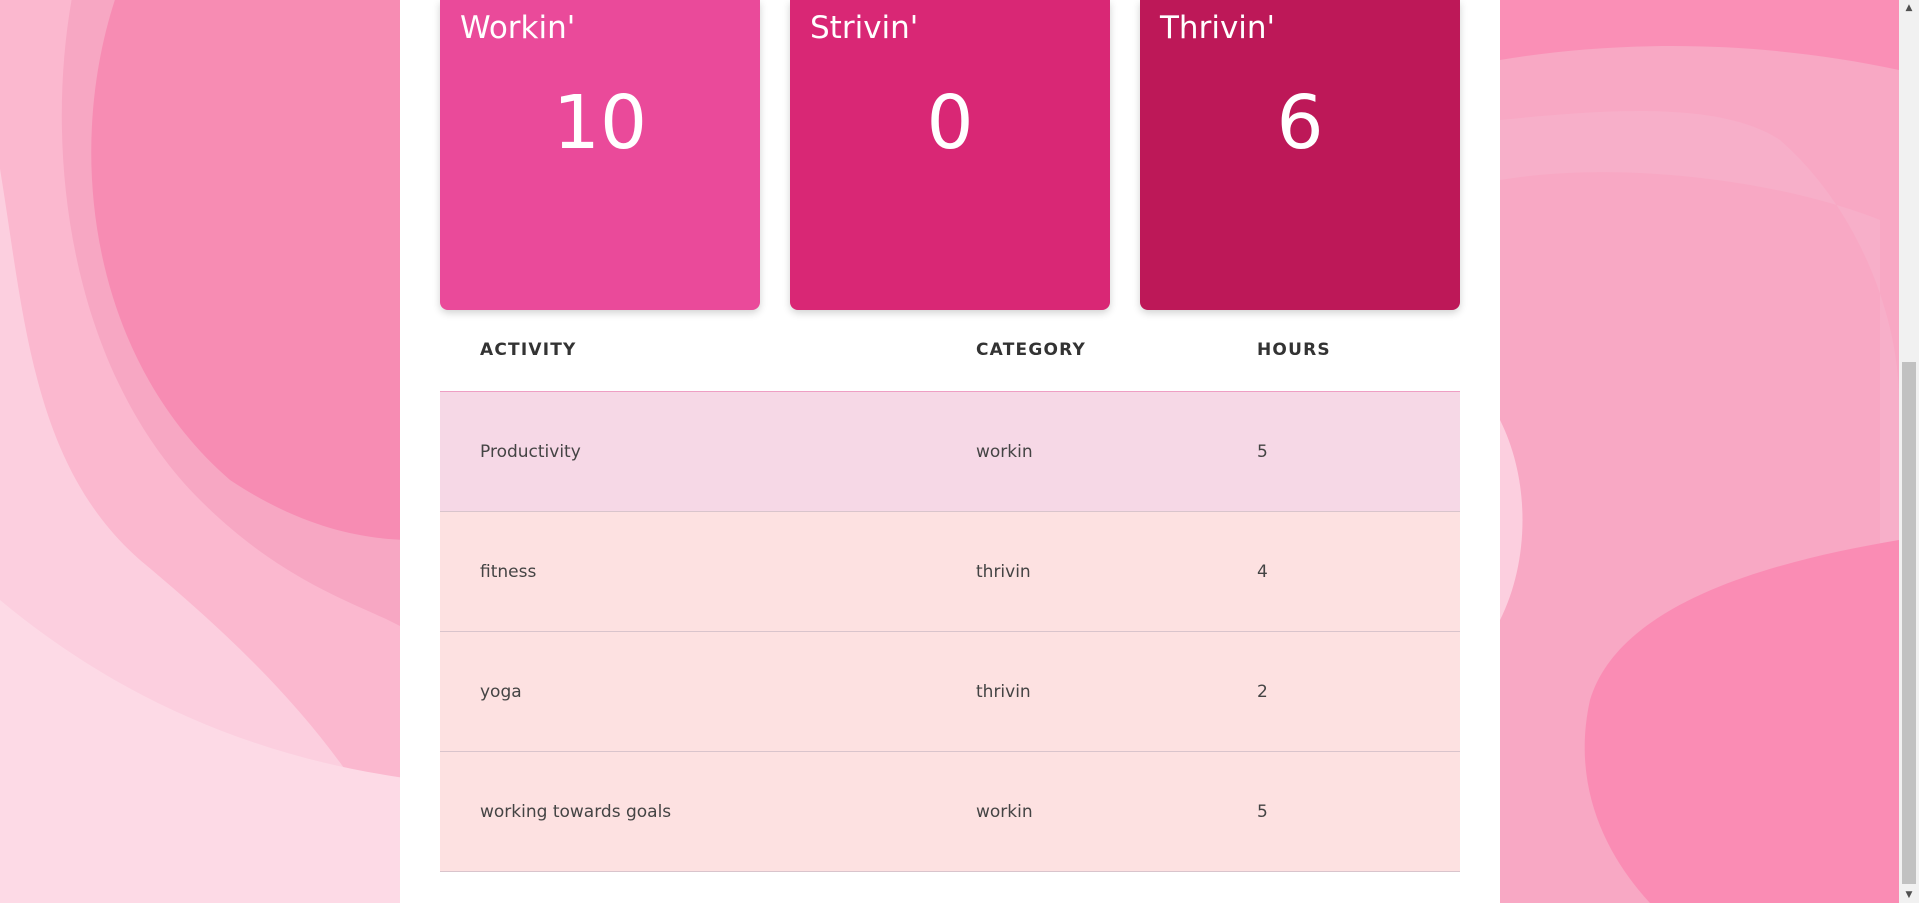 The image size is (1919, 903). I want to click on strivin-card-value: 0, so click(950, 123).